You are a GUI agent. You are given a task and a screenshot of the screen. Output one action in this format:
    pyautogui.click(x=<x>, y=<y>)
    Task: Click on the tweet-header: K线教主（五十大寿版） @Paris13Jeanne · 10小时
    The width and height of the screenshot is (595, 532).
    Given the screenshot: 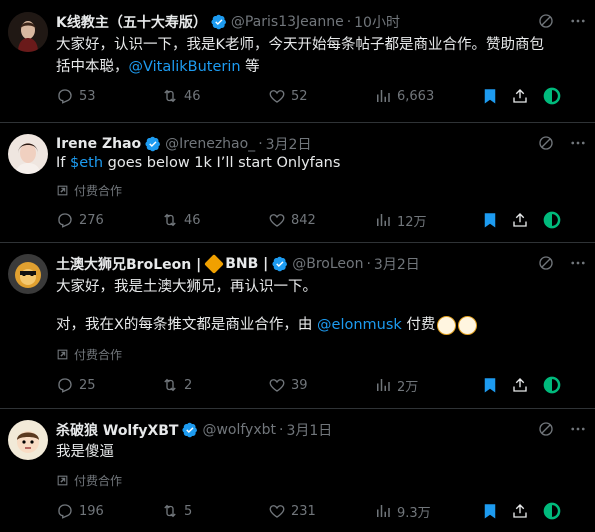 What is the action you would take?
    pyautogui.click(x=321, y=22)
    